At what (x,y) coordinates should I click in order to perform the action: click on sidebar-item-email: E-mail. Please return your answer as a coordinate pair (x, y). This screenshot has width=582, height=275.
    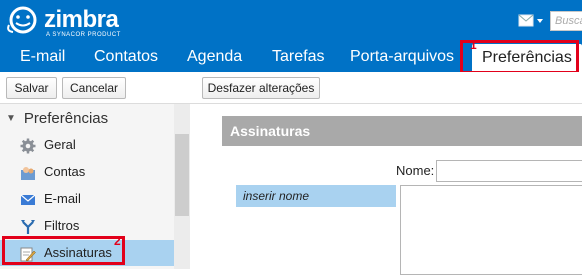
    Looking at the image, I should click on (87, 199).